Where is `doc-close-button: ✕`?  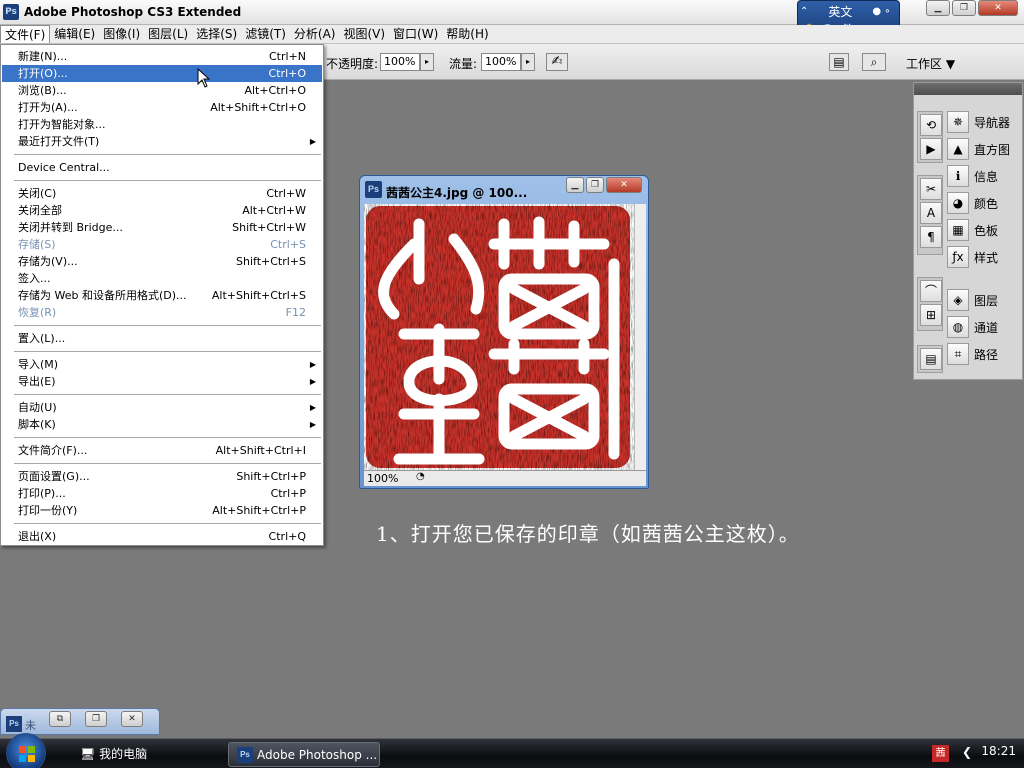
doc-close-button: ✕ is located at coordinates (624, 185).